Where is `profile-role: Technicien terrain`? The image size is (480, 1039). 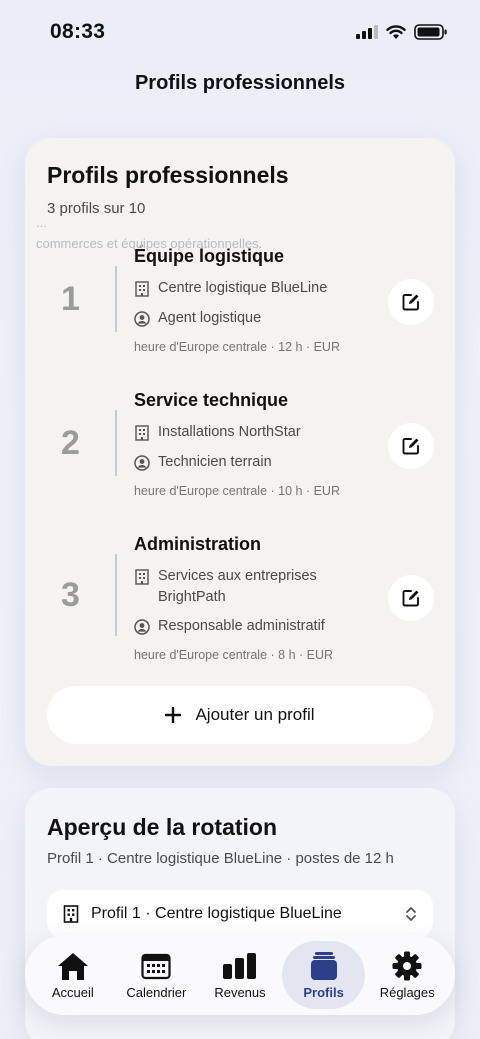
profile-role: Technicien terrain is located at coordinates (215, 462).